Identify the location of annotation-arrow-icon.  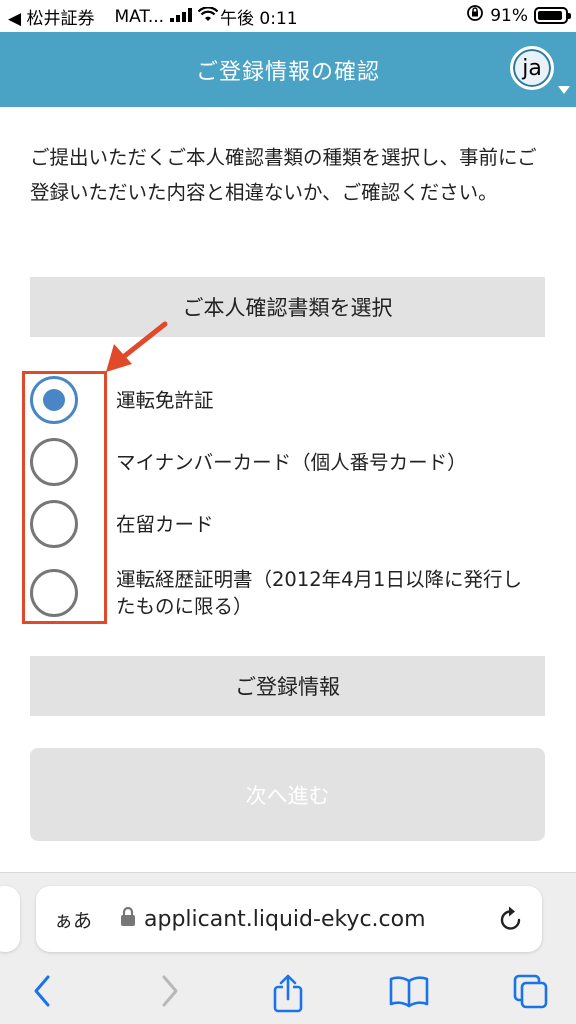
(137, 346).